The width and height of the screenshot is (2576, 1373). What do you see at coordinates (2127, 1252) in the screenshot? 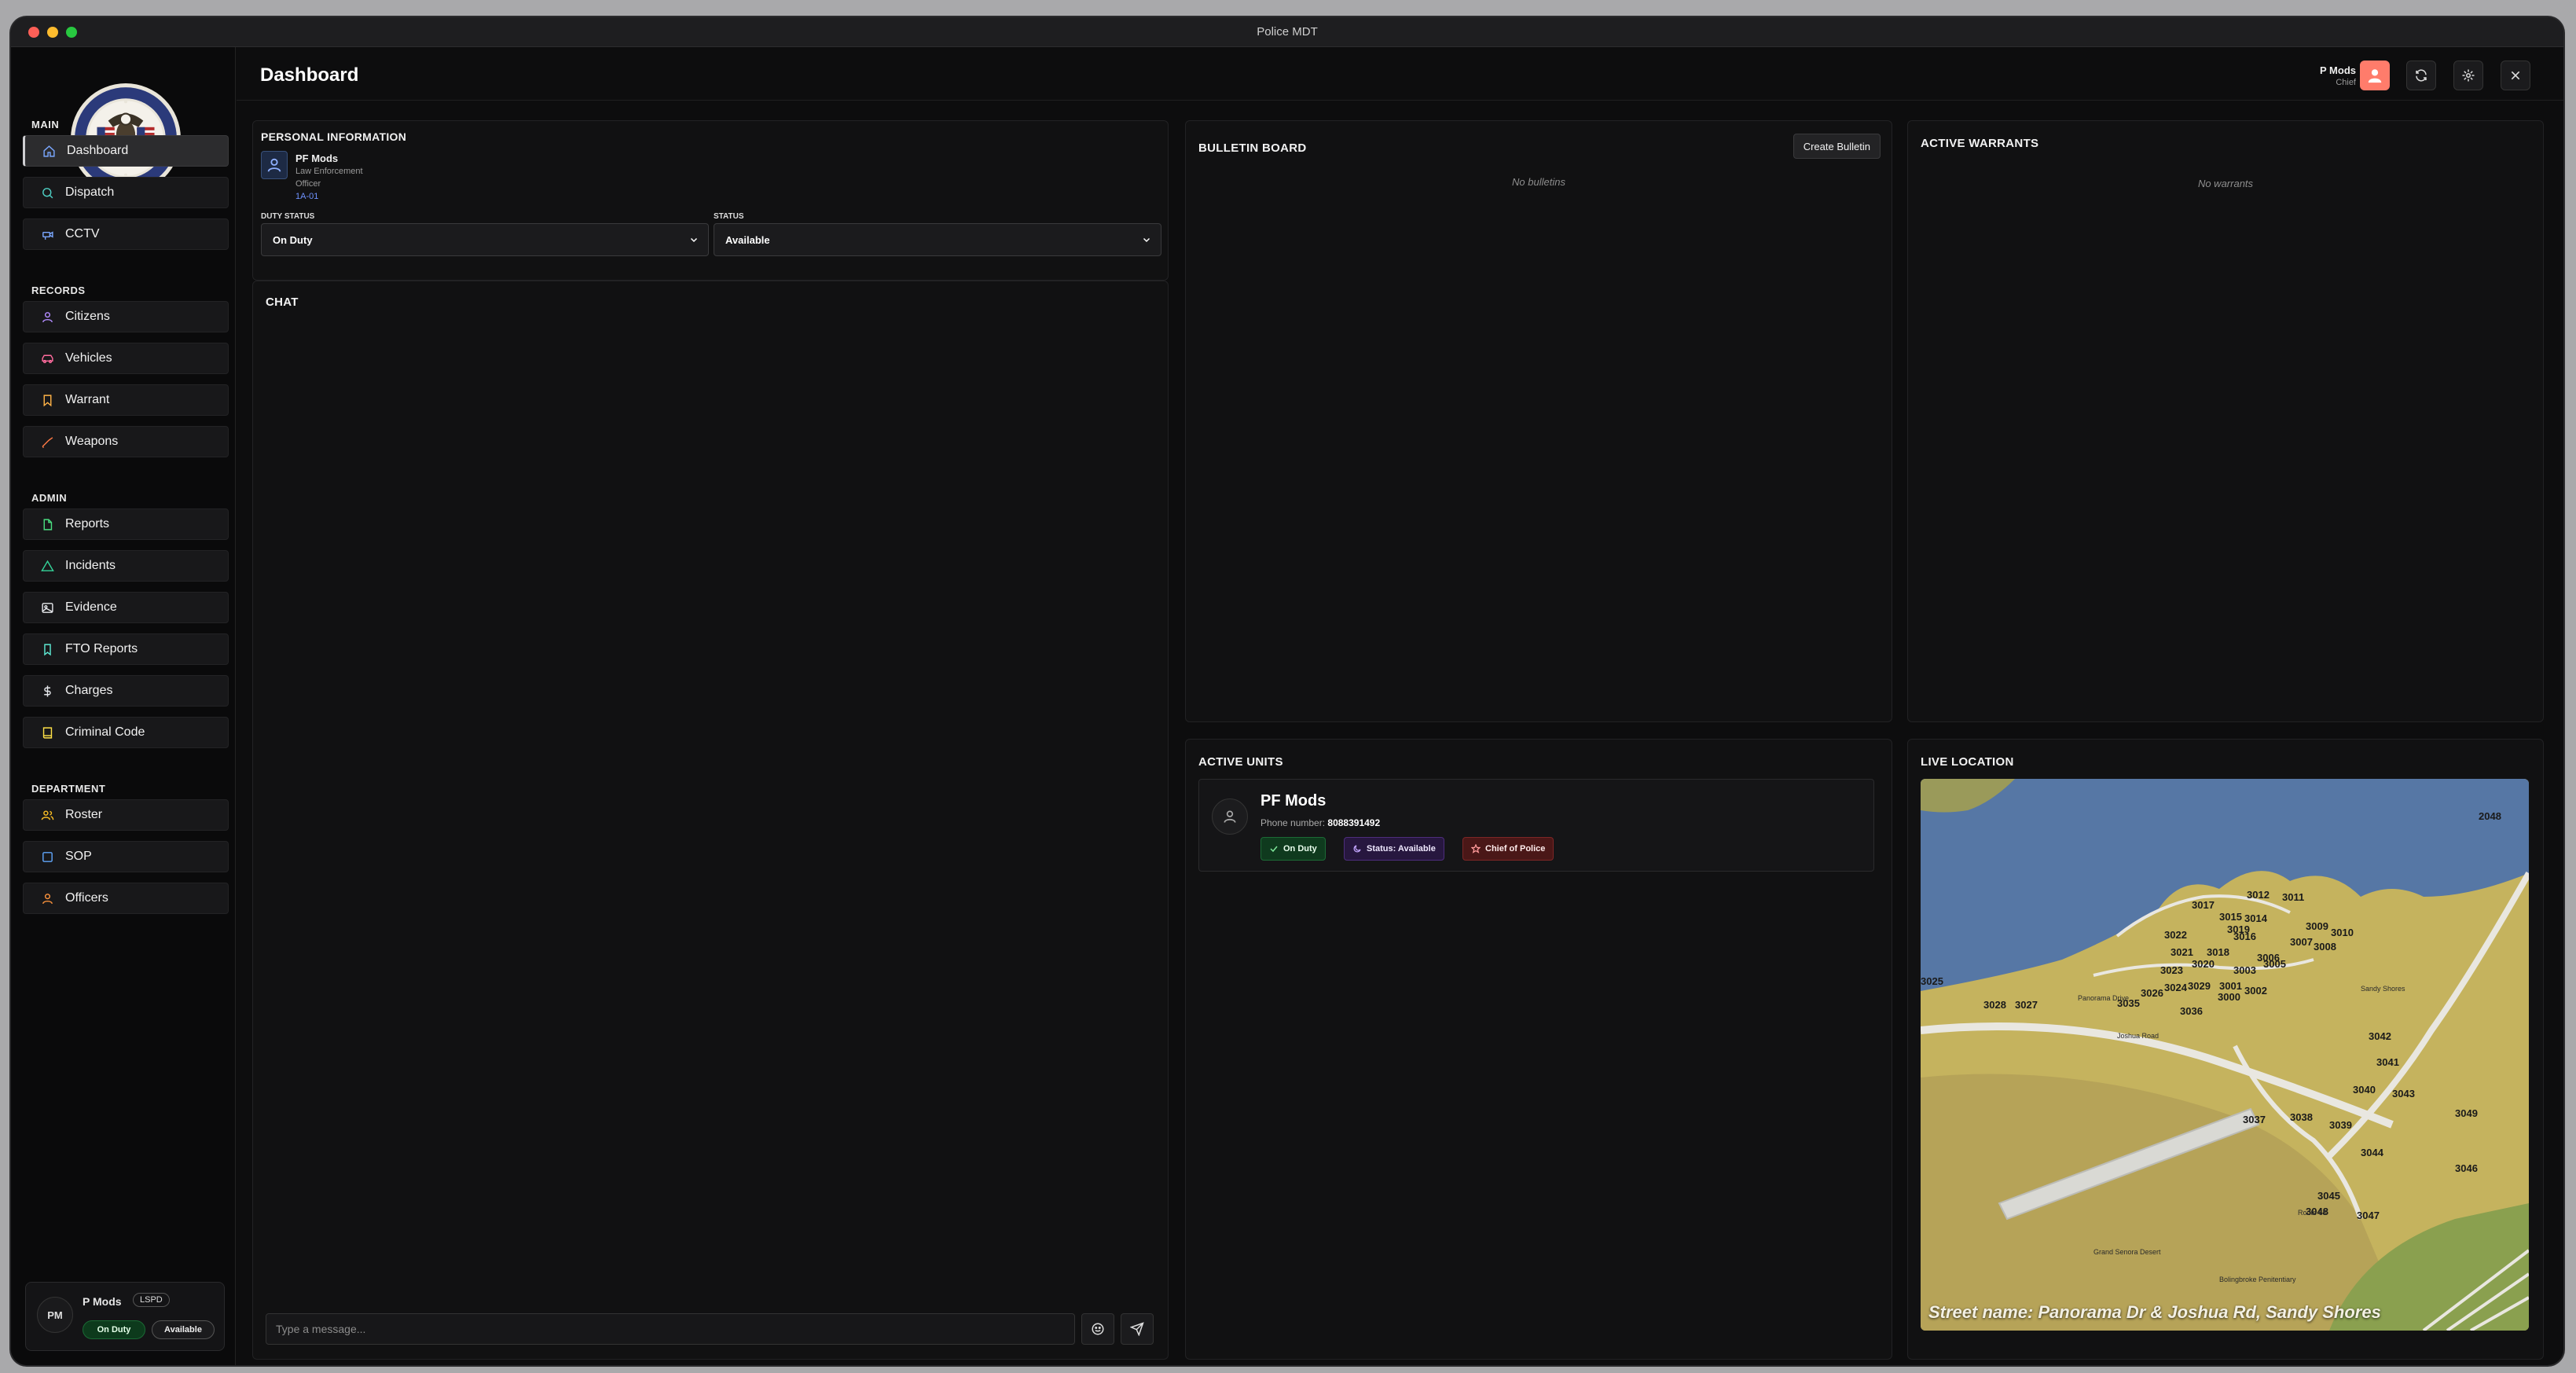
I see `map-place-label: Grand Senora Desert` at bounding box center [2127, 1252].